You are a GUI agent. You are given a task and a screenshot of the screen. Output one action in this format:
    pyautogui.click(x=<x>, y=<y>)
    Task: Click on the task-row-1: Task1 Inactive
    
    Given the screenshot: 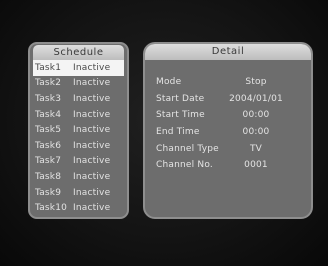 What is the action you would take?
    pyautogui.click(x=78, y=68)
    